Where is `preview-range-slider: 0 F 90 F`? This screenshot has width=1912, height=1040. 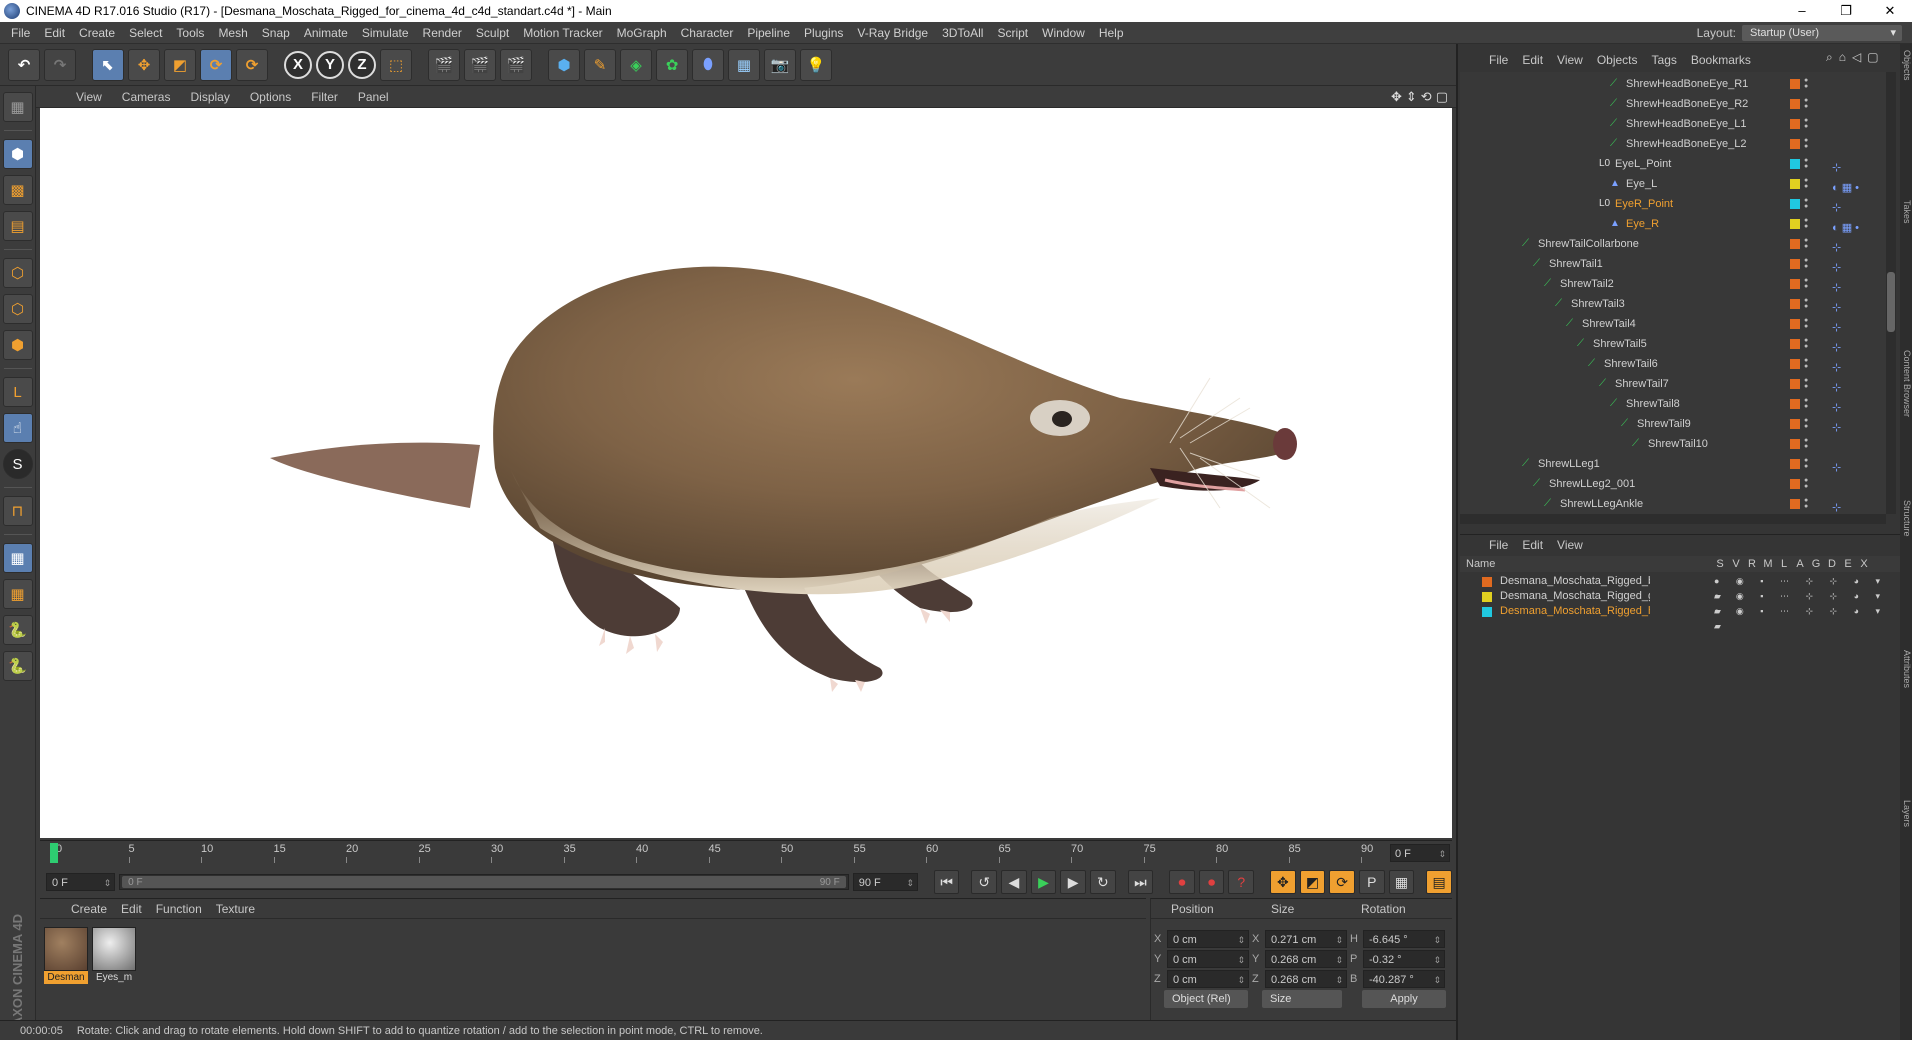 preview-range-slider: 0 F 90 F is located at coordinates (484, 882).